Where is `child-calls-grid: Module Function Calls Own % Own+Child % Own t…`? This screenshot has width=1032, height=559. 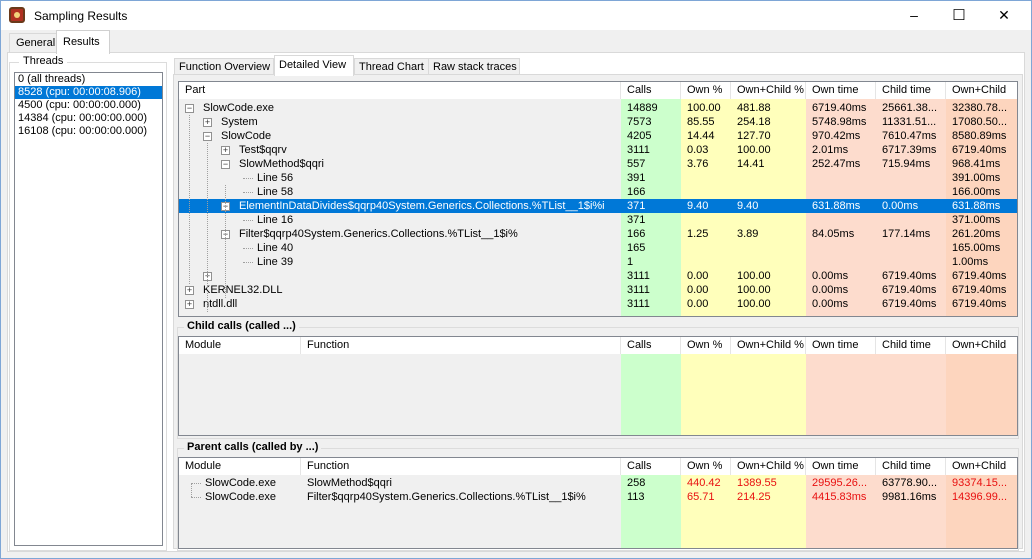
child-calls-grid: Module Function Calls Own % Own+Child % Own t… is located at coordinates (598, 386).